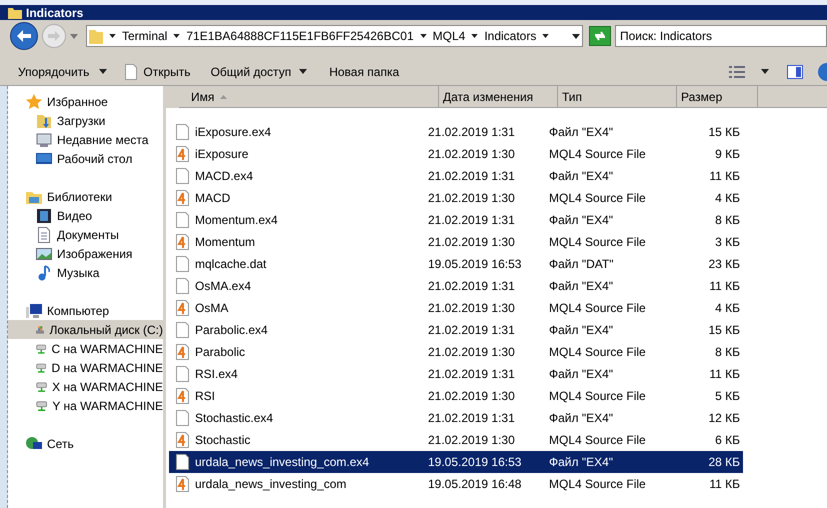 The width and height of the screenshot is (827, 508). I want to click on sort-arrow-icon, so click(224, 96).